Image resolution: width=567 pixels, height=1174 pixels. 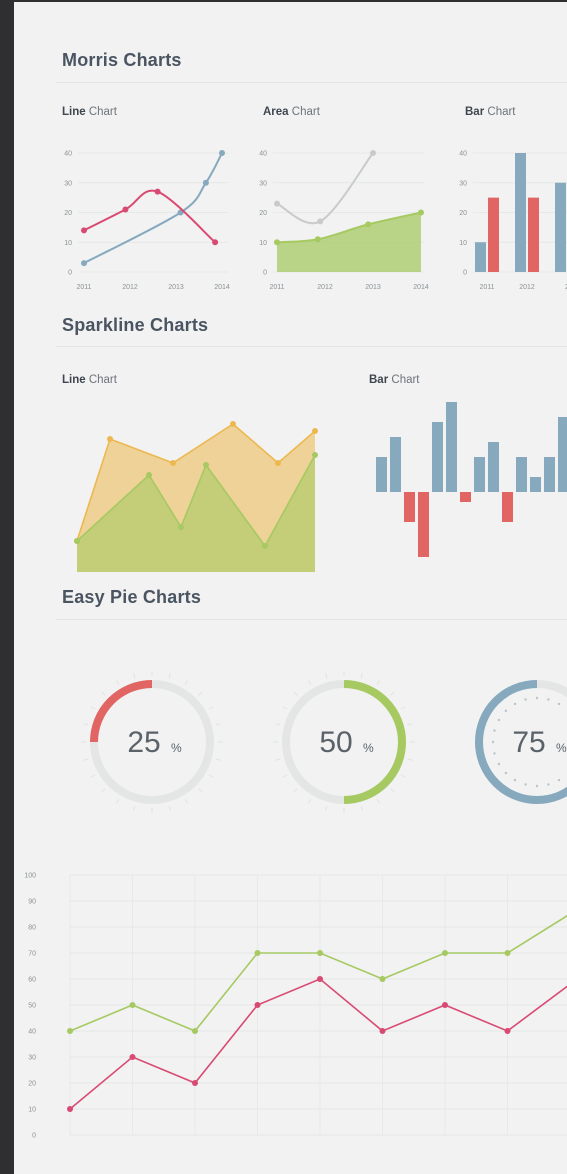 What do you see at coordinates (70, 273) in the screenshot?
I see `morris-line-y-tick-label: 0` at bounding box center [70, 273].